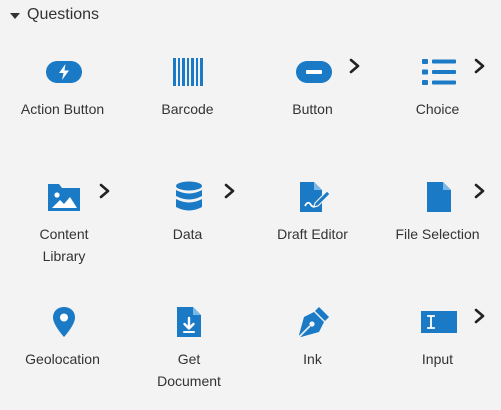  Describe the element at coordinates (314, 197) in the screenshot. I see `draft-editor-icon` at that location.